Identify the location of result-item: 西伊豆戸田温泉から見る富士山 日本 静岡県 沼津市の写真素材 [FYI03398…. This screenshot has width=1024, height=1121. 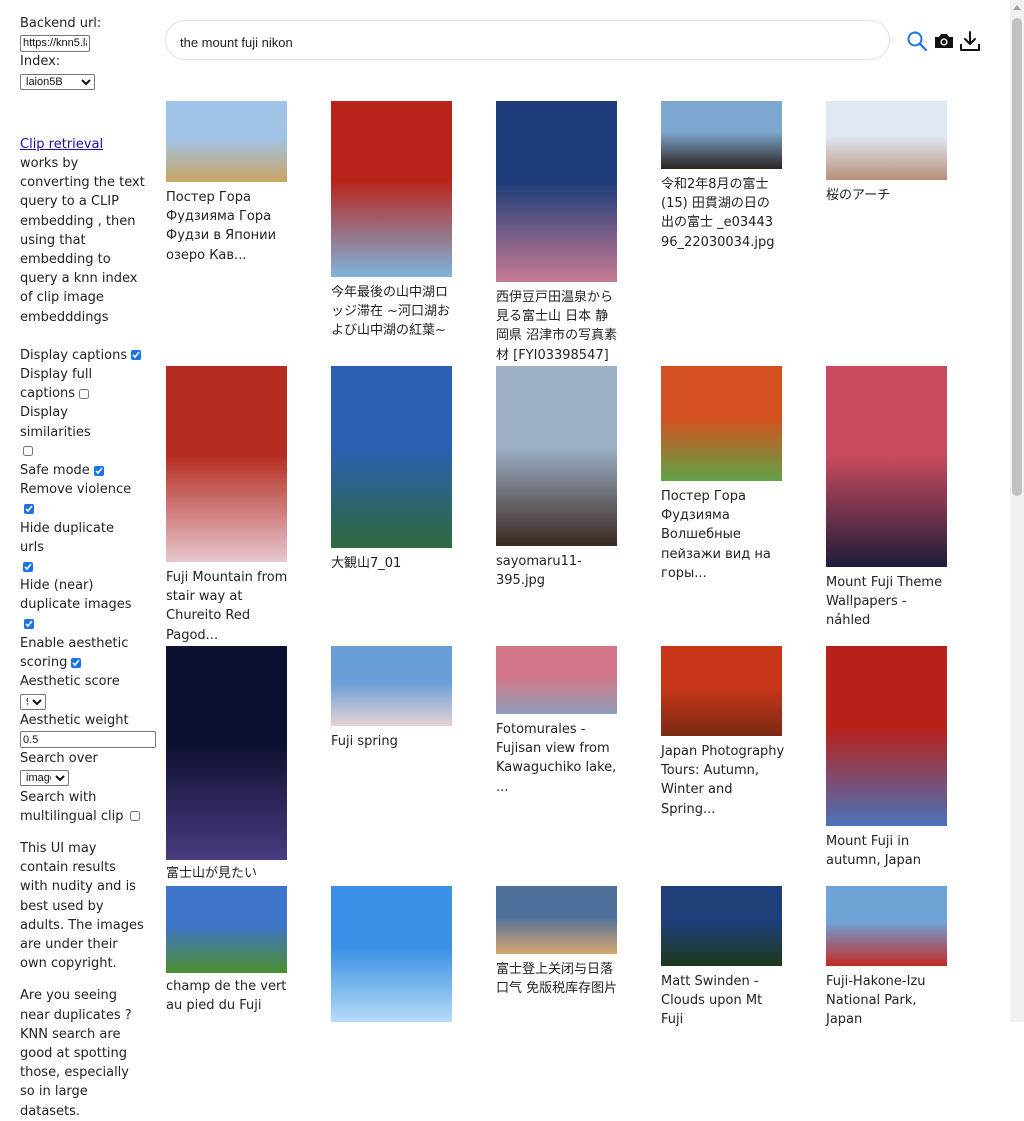
(558, 233).